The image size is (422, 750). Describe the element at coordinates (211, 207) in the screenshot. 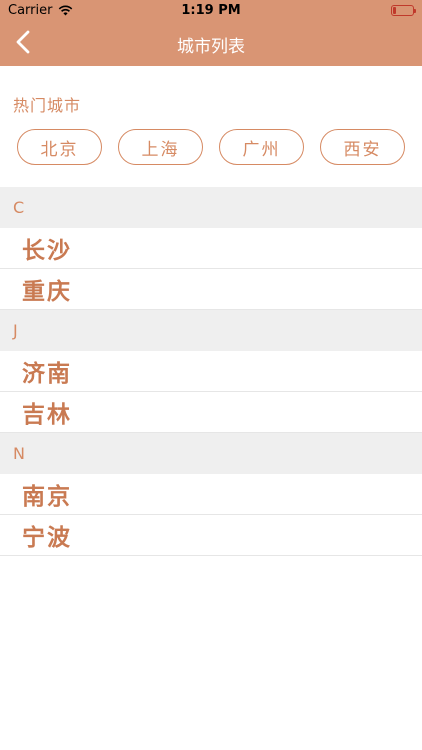

I see `section-header-c: C` at that location.